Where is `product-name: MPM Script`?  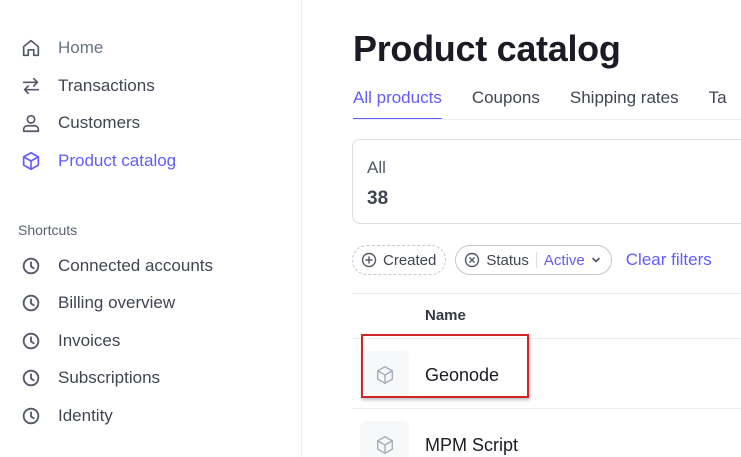
product-name: MPM Script is located at coordinates (471, 445).